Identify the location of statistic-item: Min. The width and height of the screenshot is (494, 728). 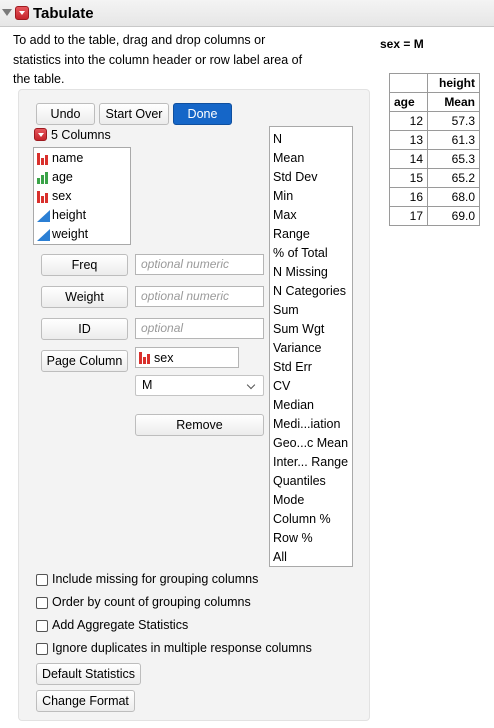
(311, 196).